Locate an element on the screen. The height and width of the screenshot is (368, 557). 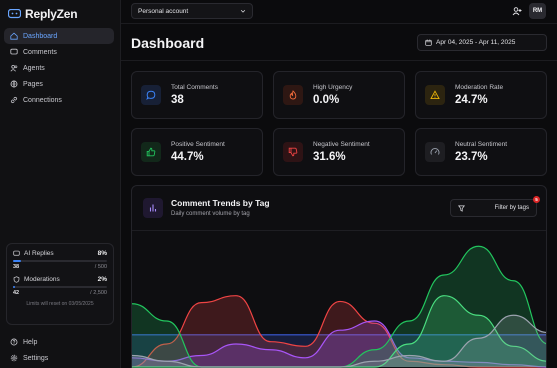
shield-icon is located at coordinates (16, 279).